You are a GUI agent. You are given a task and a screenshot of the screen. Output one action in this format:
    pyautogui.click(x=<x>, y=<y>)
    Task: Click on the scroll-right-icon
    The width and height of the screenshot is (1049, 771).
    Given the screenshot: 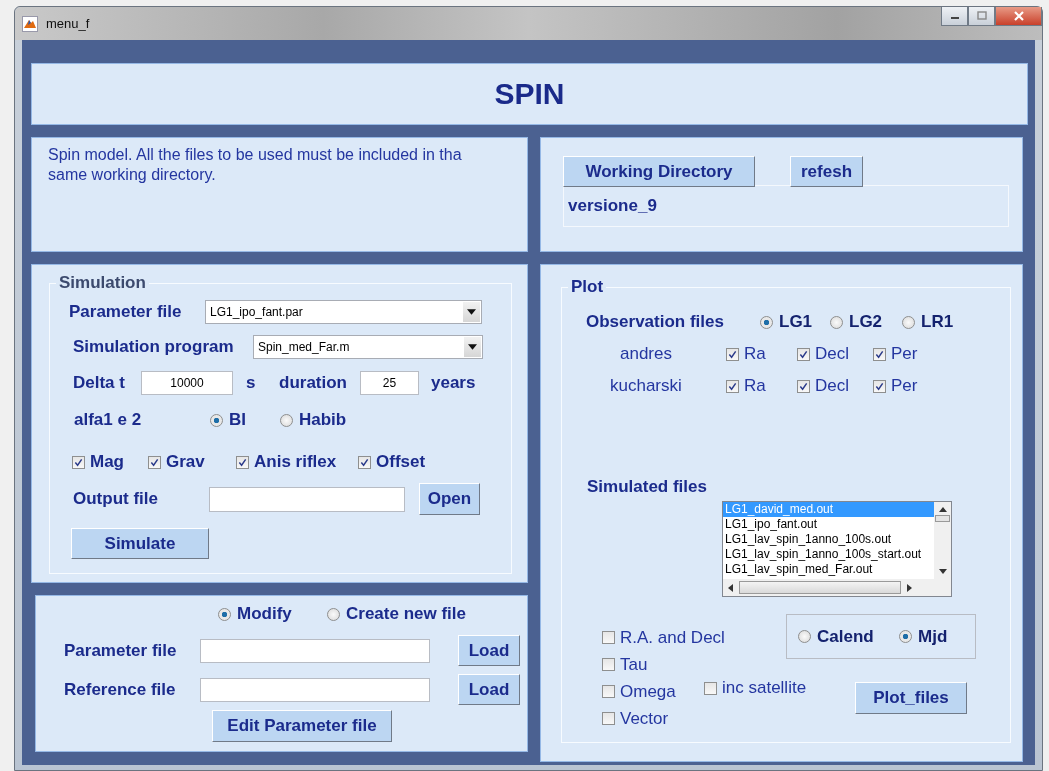 What is the action you would take?
    pyautogui.click(x=909, y=587)
    